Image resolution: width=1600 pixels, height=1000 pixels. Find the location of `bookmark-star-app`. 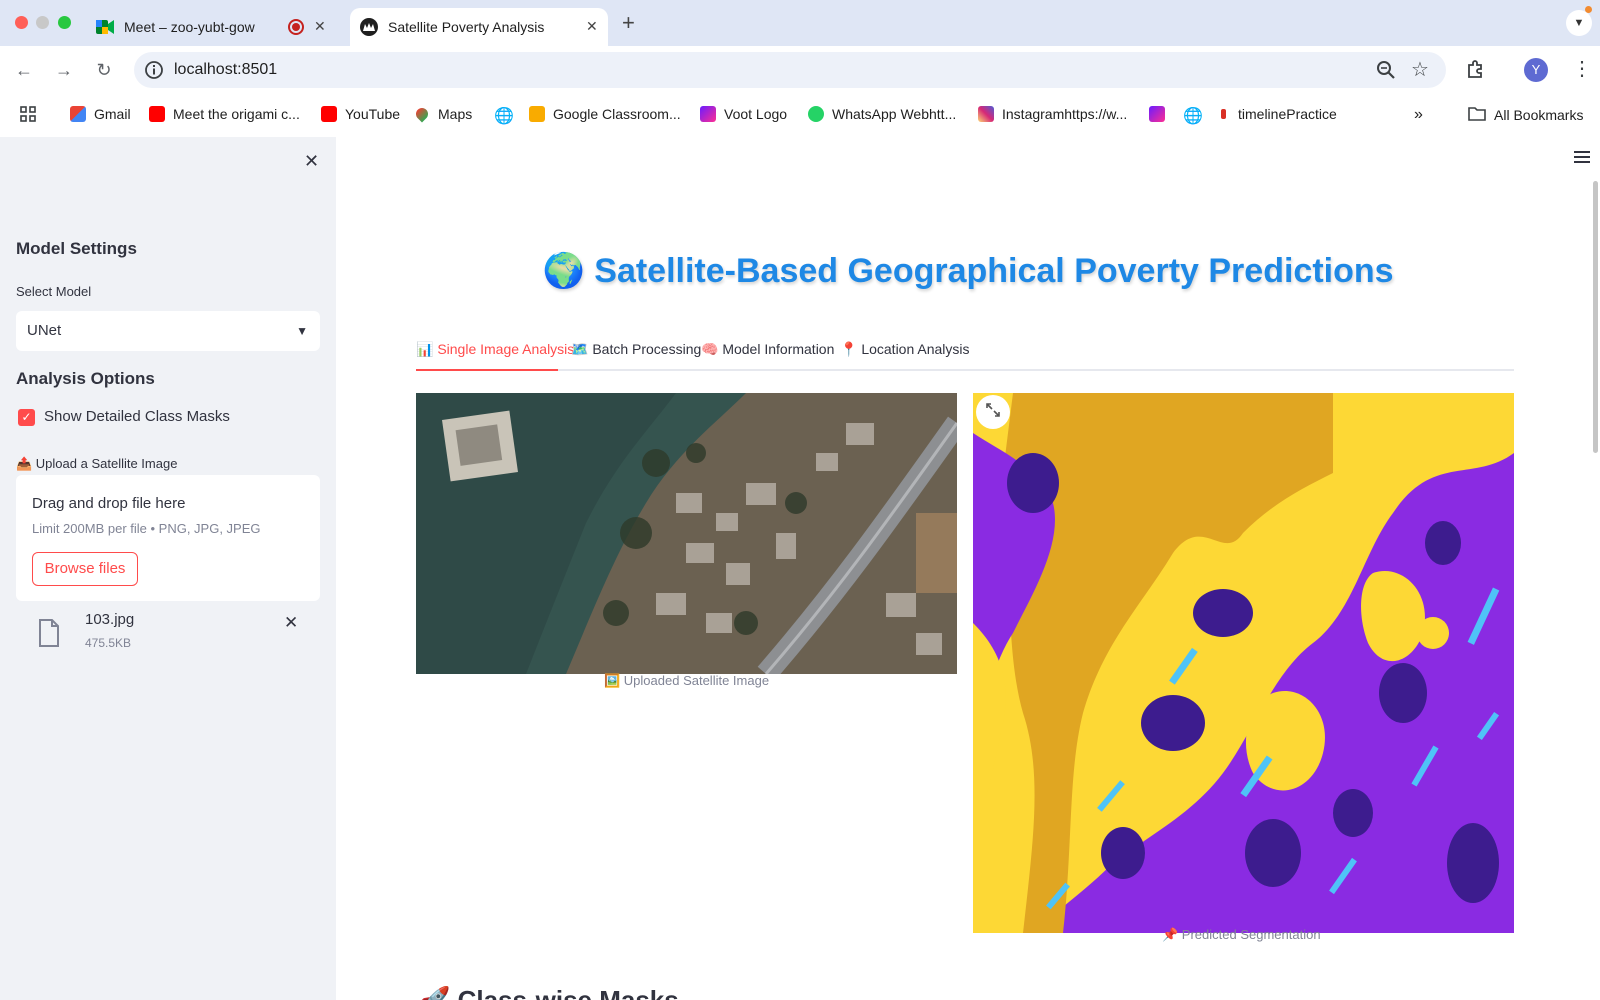

bookmark-star-app is located at coordinates (1157, 114).